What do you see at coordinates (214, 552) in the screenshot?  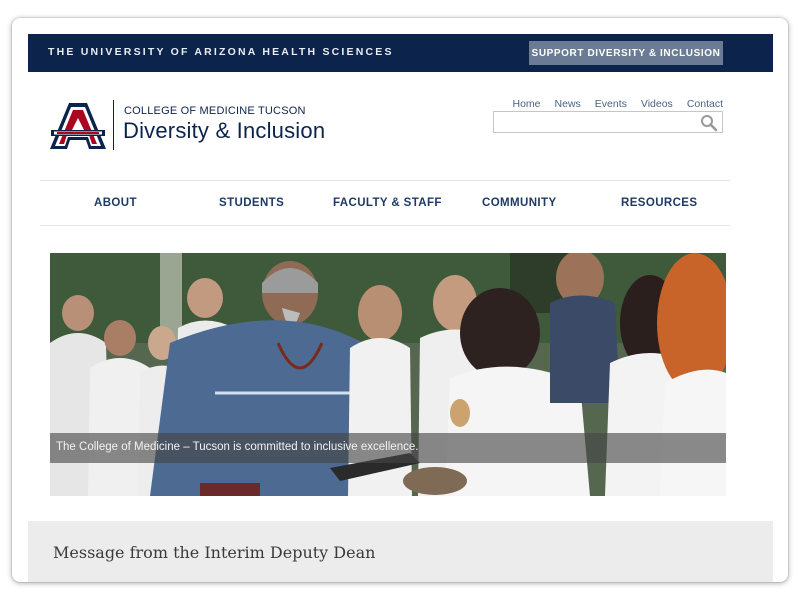 I see `message-heading: Message from the Interim Deputy Dean` at bounding box center [214, 552].